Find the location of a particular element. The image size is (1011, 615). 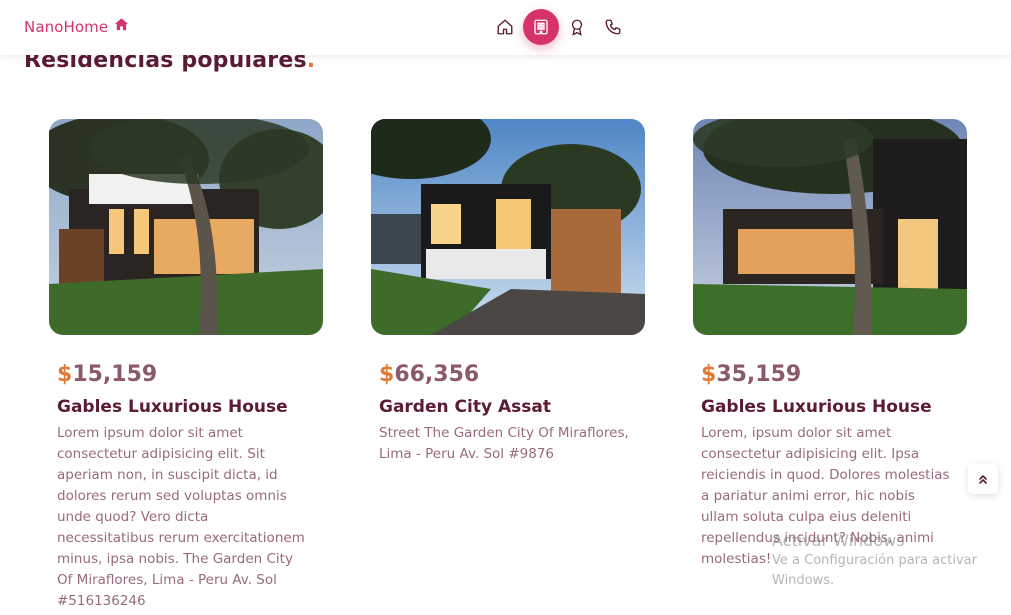

main-nav is located at coordinates (559, 27).